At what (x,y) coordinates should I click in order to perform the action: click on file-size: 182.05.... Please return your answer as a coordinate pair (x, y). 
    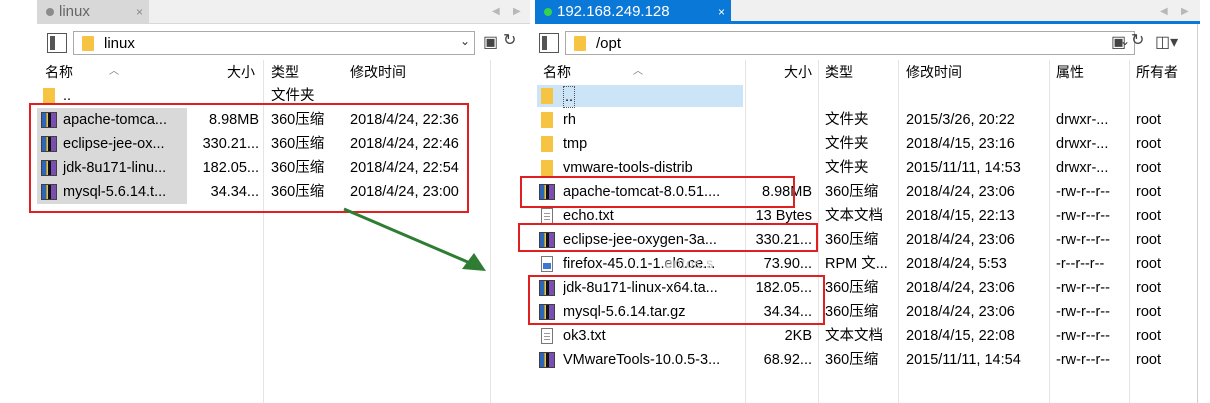
    Looking at the image, I should click on (783, 288).